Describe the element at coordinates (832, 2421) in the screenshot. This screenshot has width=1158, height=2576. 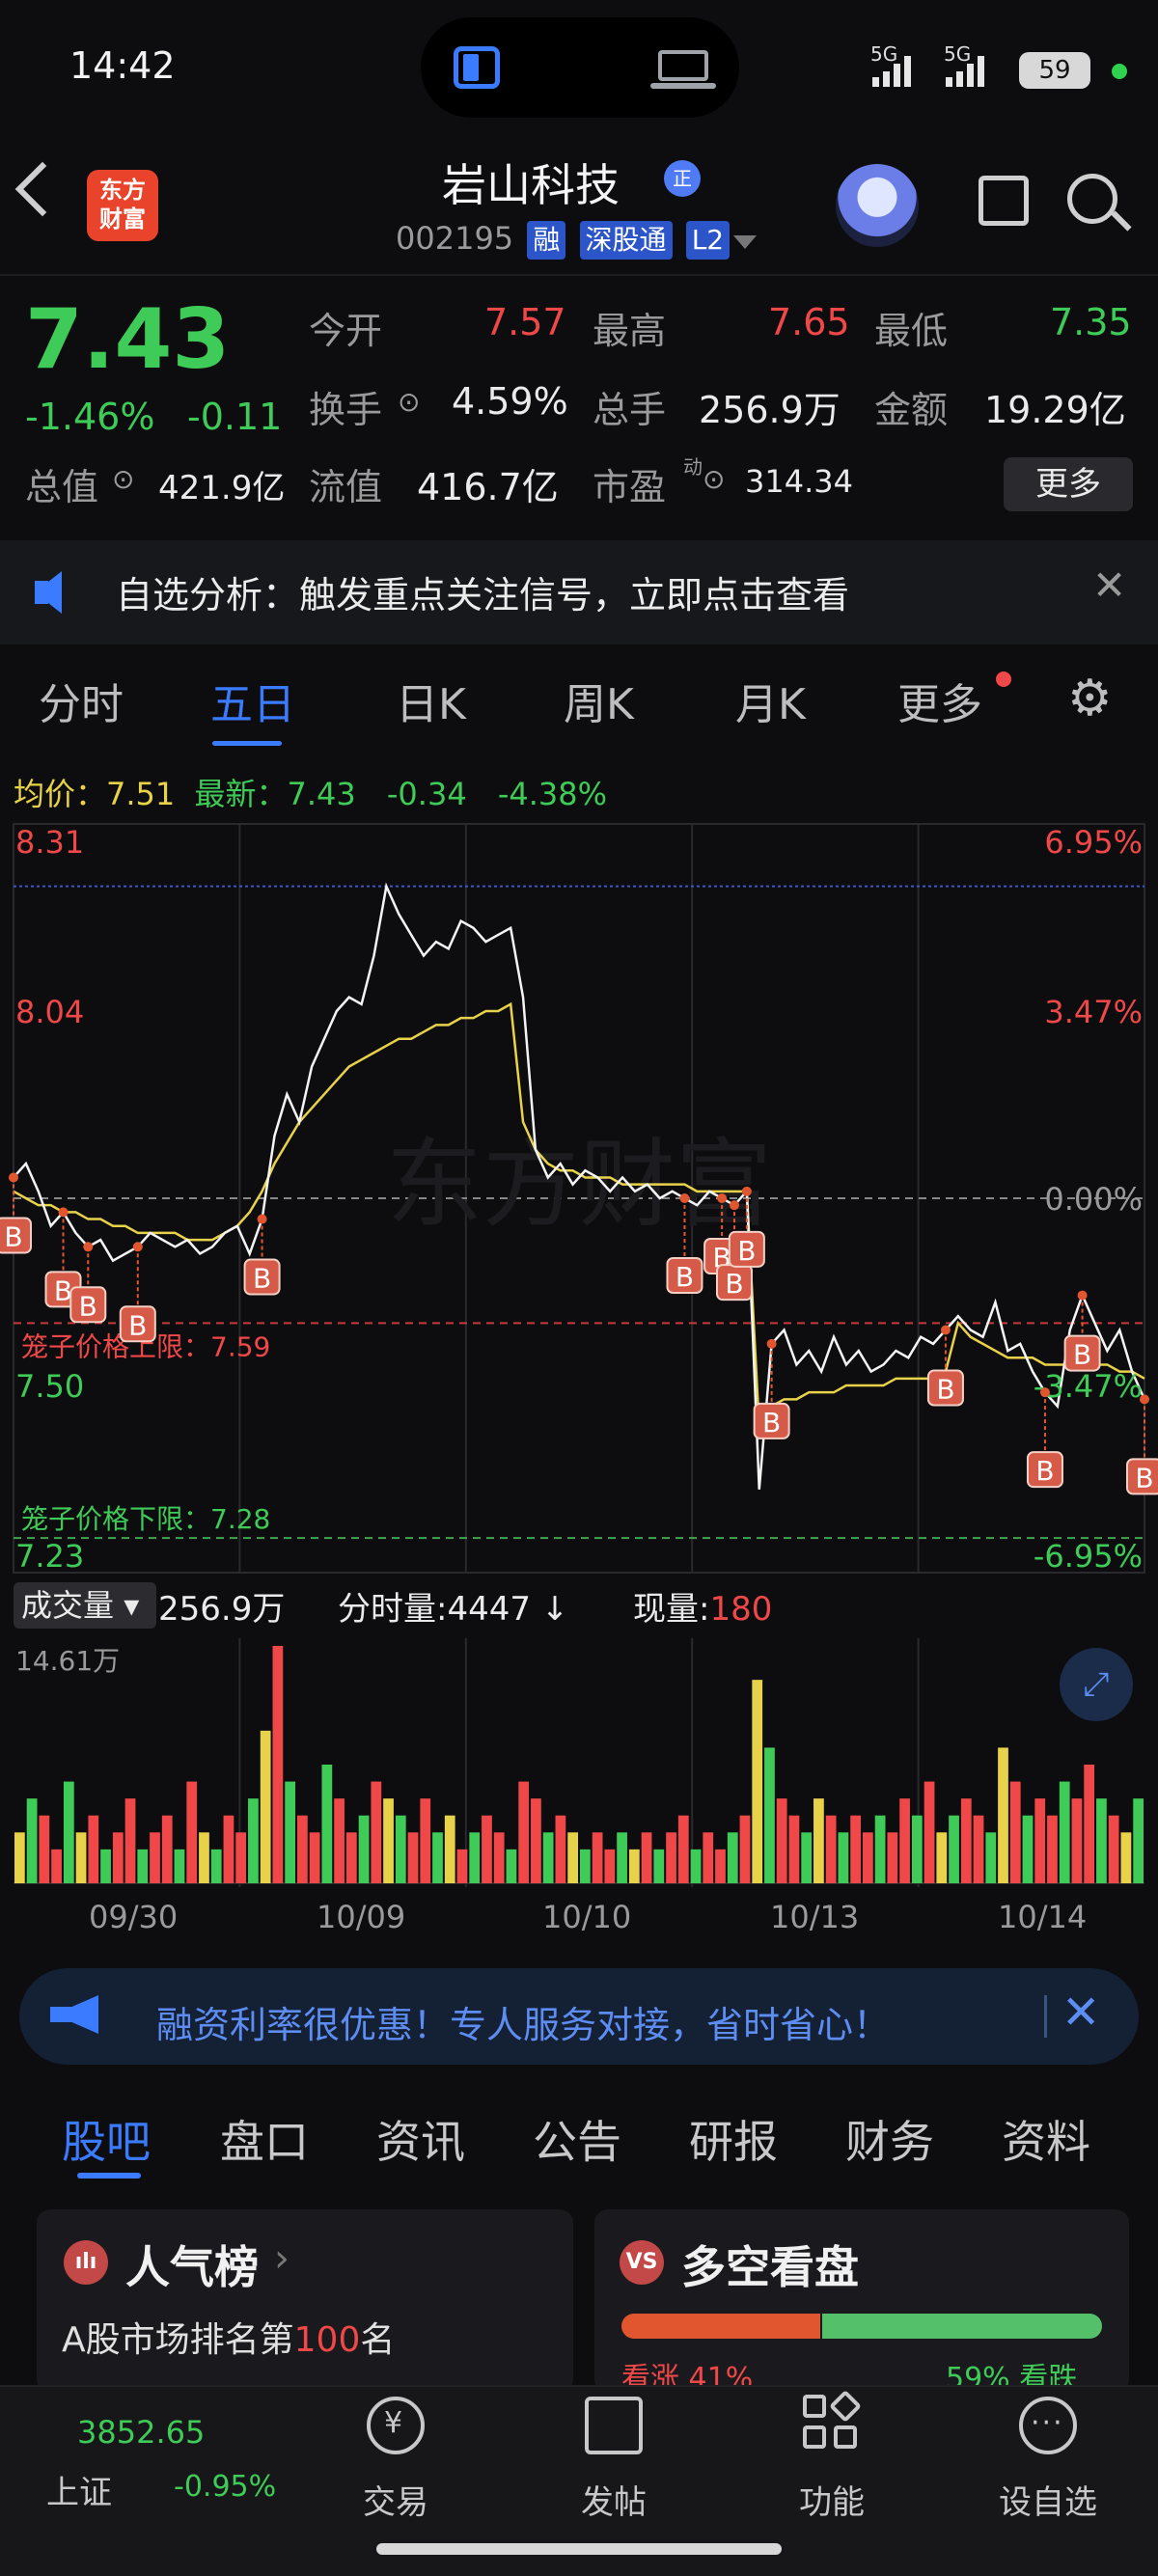
I see `function-grid-icon` at that location.